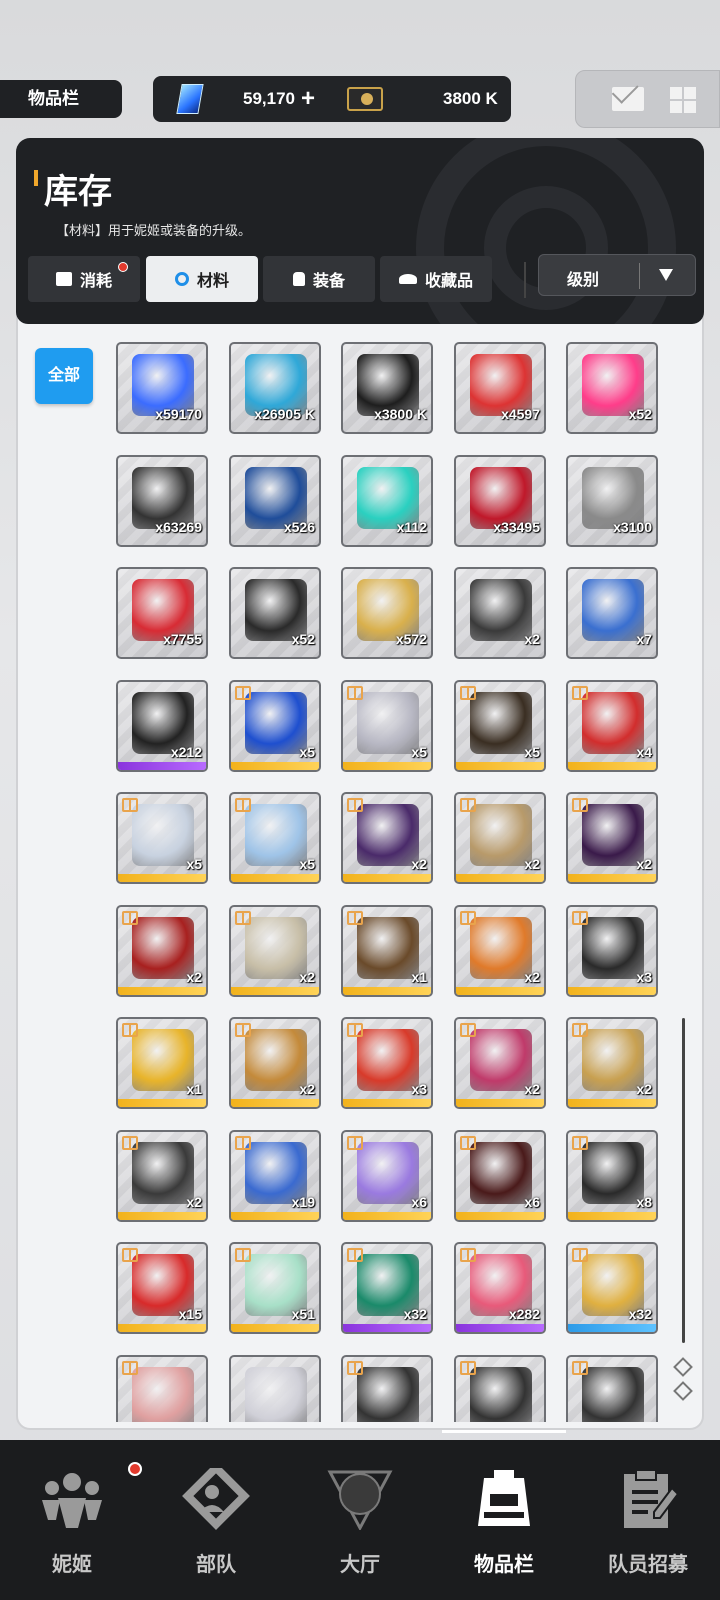 The width and height of the screenshot is (720, 1600). I want to click on inventory-item: x59170, so click(162, 388).